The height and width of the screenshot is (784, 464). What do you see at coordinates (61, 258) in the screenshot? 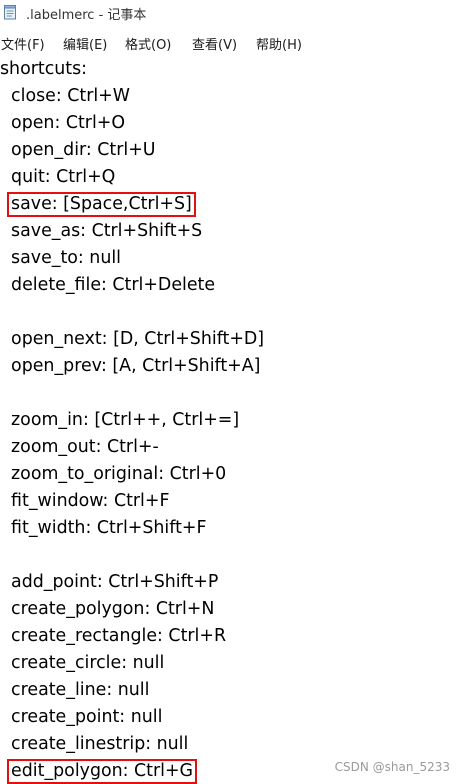
I see `text-line: save_to: null` at bounding box center [61, 258].